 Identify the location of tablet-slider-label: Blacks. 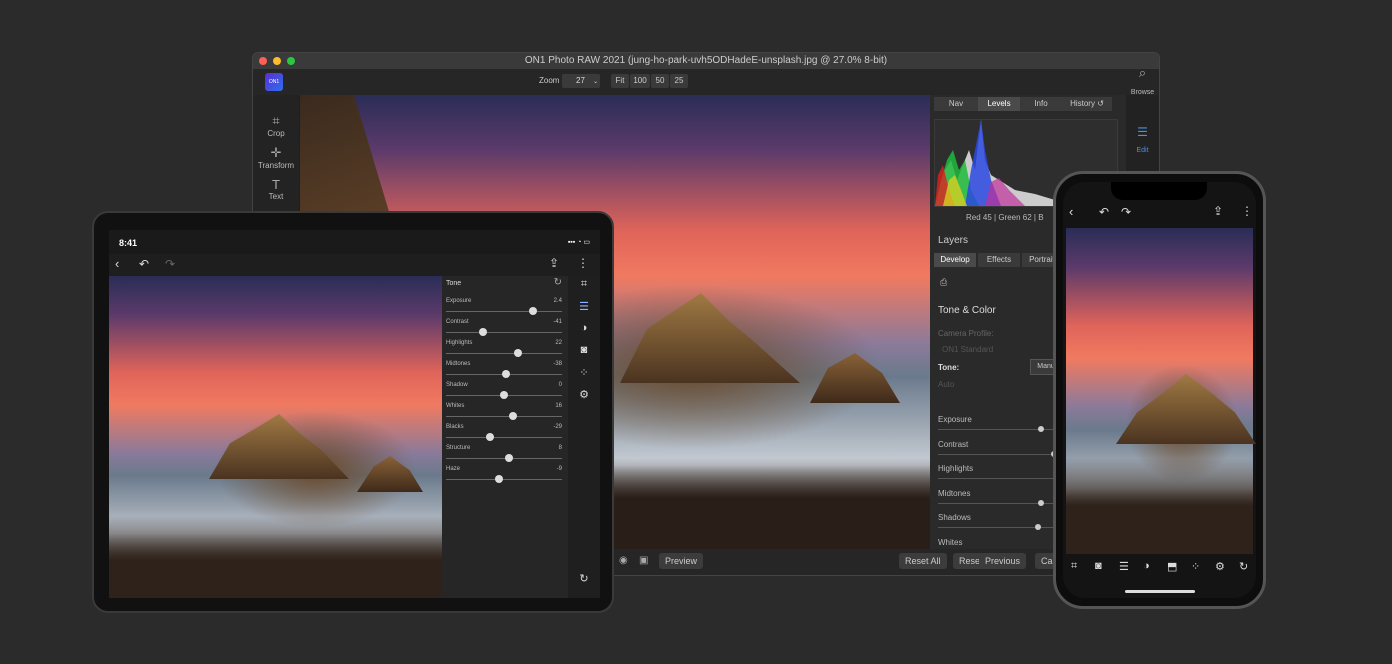
(455, 427).